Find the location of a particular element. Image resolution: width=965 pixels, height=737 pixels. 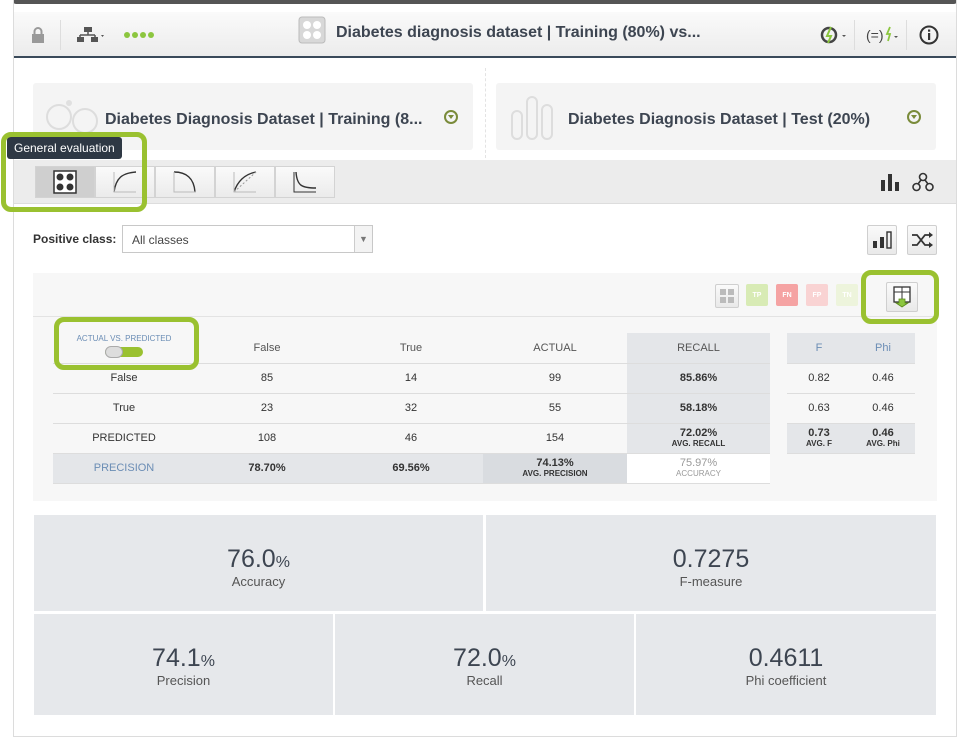

lift-chart-button is located at coordinates (305, 182).